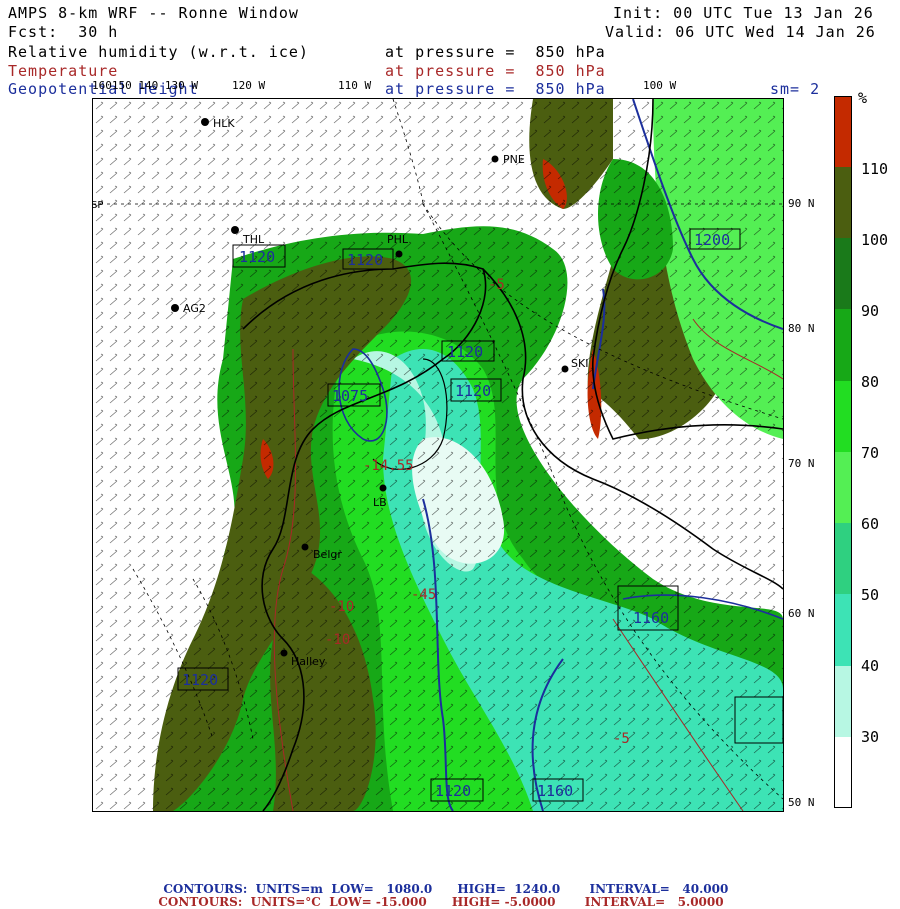 This screenshot has height=909, width=900. What do you see at coordinates (801, 328) in the screenshot?
I see `lat-label: 80 N` at bounding box center [801, 328].